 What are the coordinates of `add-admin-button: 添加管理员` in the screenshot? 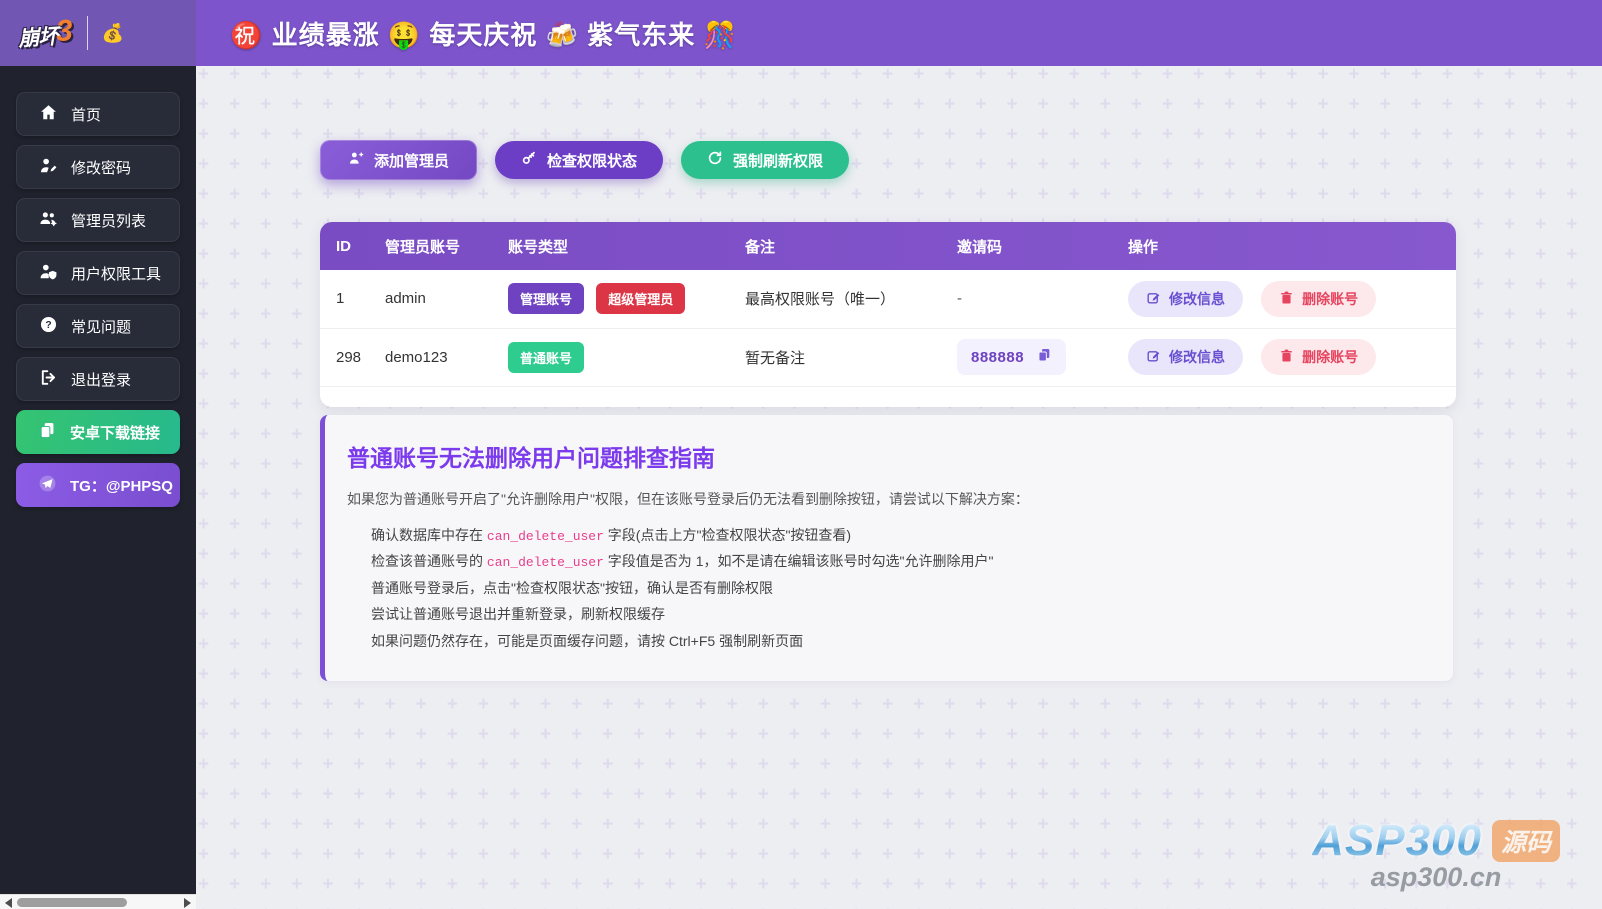 It's located at (399, 160).